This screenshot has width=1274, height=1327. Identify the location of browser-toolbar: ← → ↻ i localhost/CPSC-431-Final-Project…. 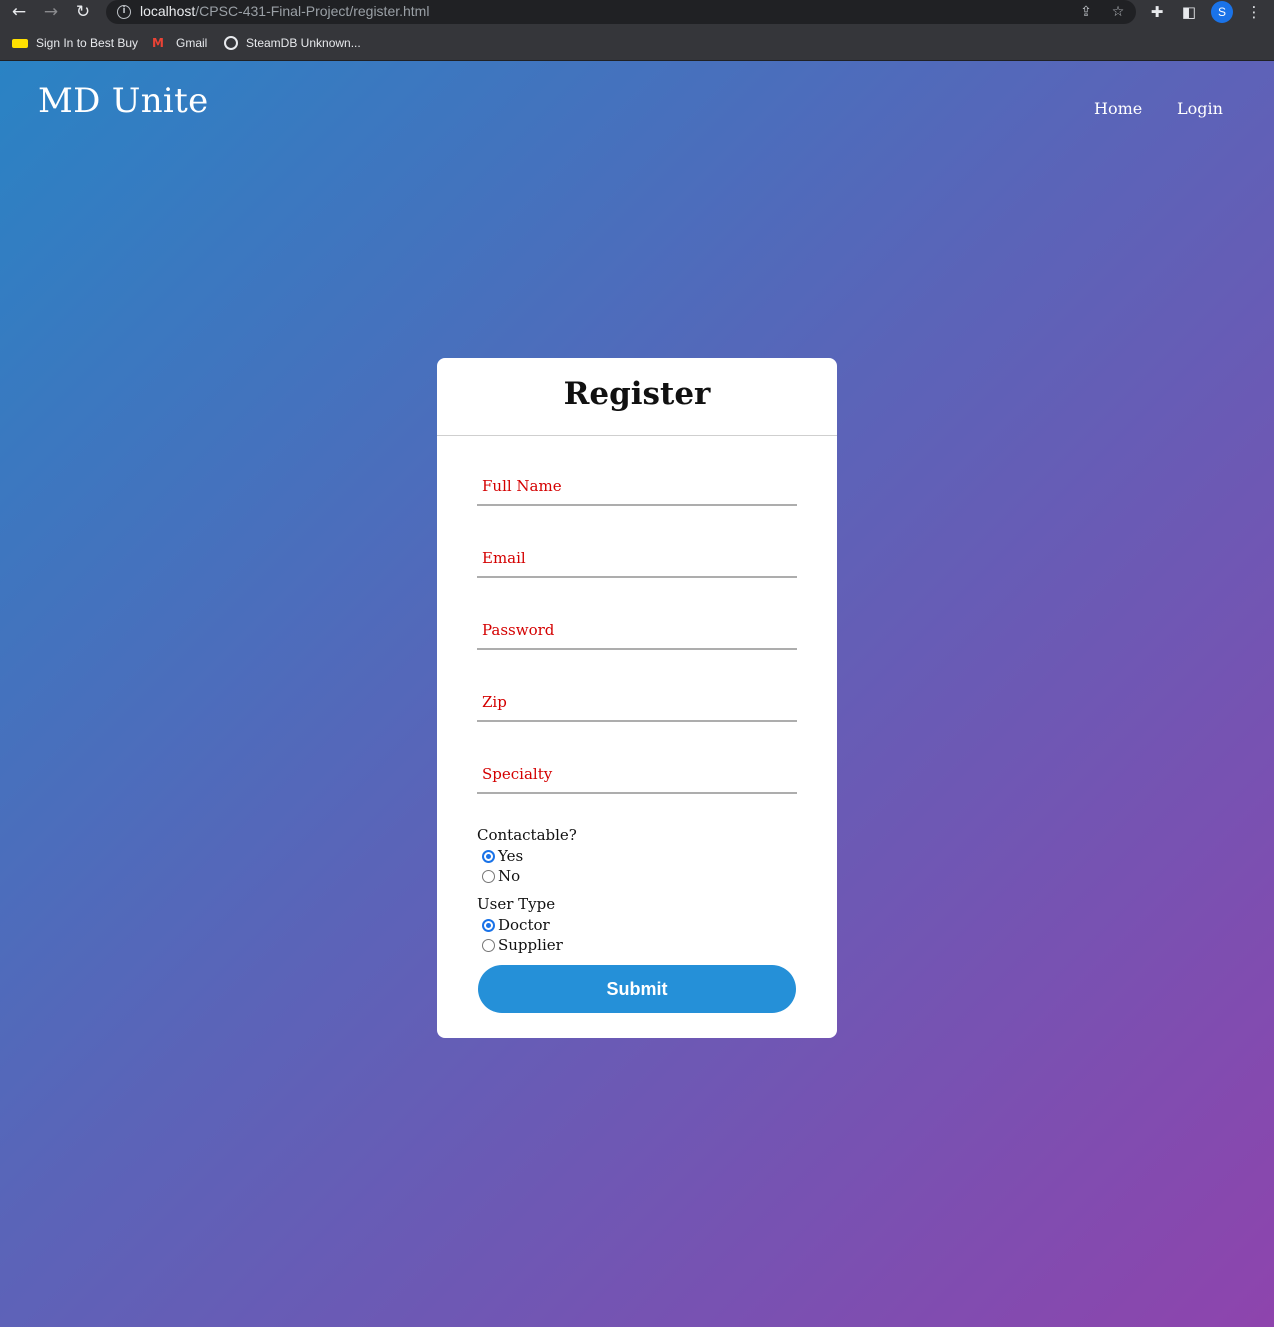
(637, 12).